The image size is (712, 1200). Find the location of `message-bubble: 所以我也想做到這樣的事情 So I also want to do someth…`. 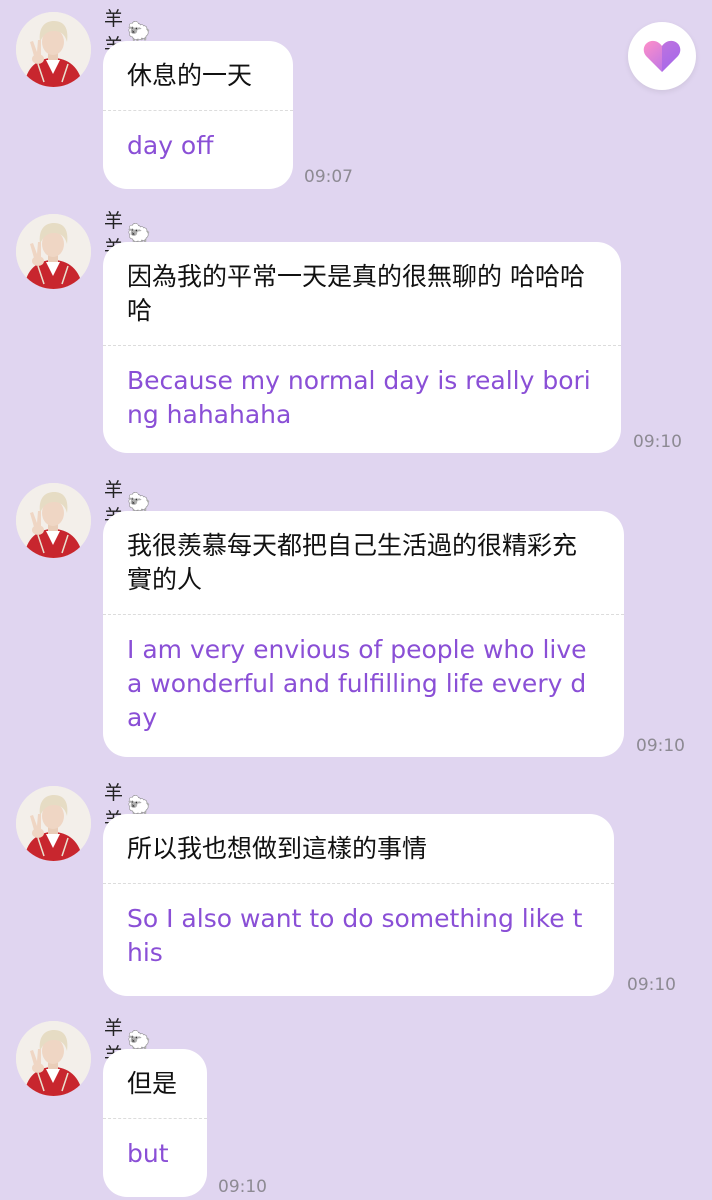

message-bubble: 所以我也想做到這樣的事情 So I also want to do someth… is located at coordinates (358, 905).